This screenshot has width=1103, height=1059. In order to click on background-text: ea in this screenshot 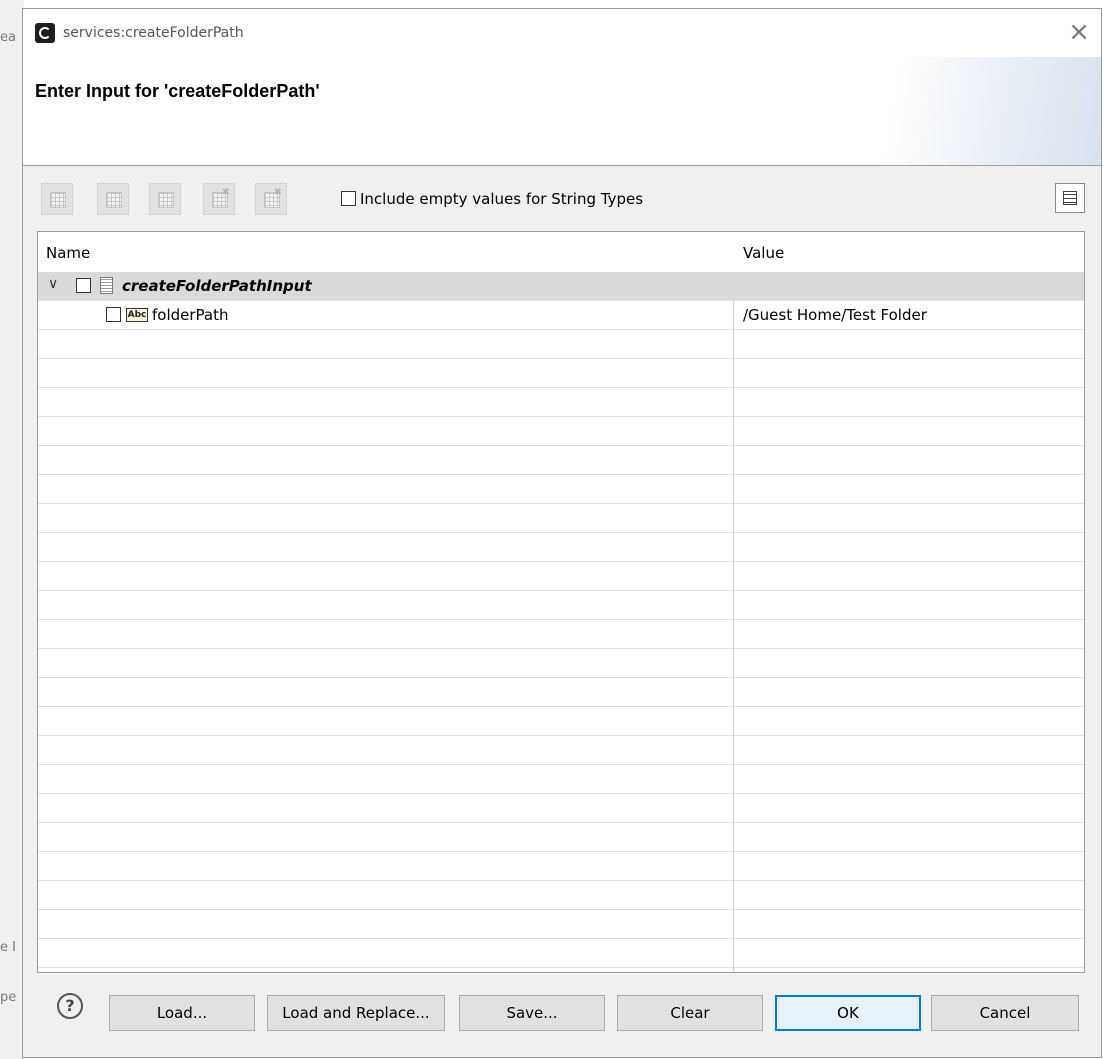, I will do `click(8, 37)`.